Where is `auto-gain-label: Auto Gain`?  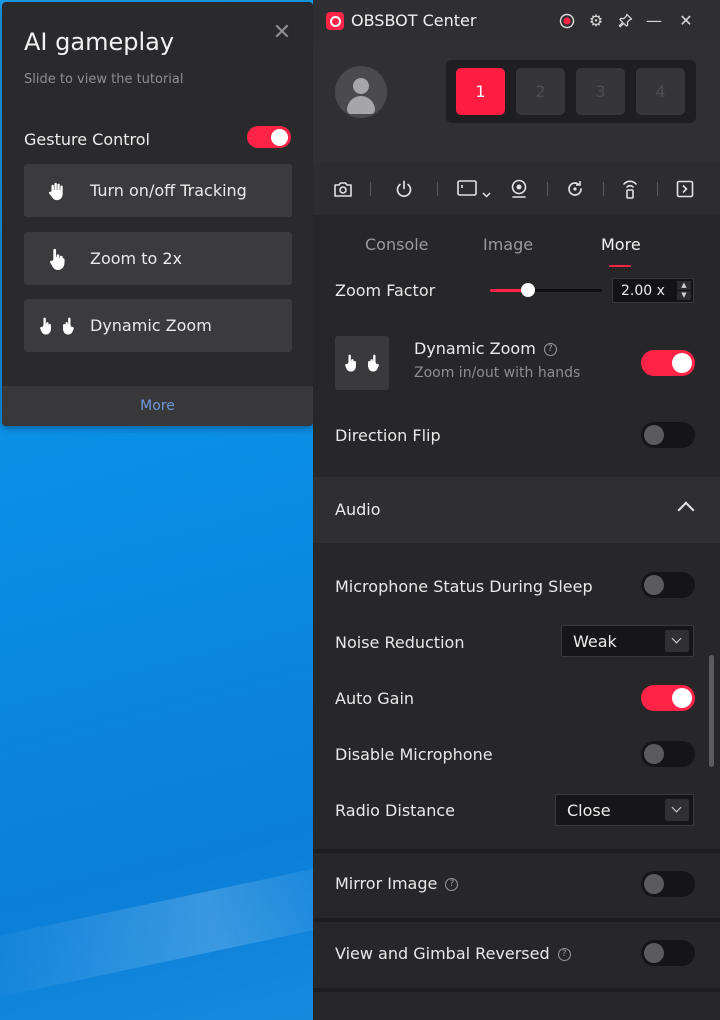
auto-gain-label: Auto Gain is located at coordinates (375, 698).